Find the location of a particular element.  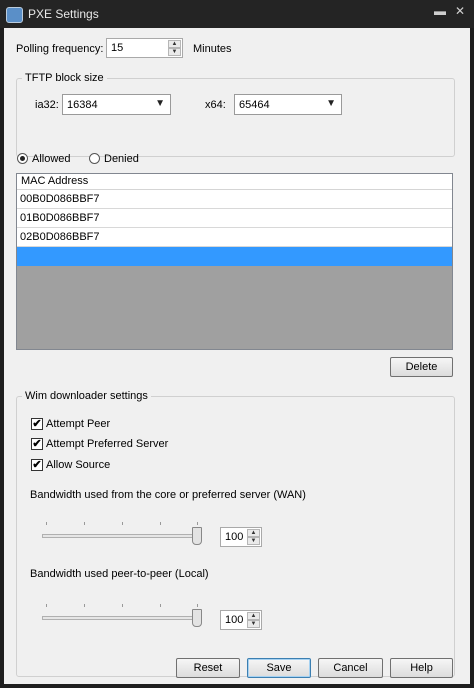

polling-unit-label: Minutes is located at coordinates (212, 49).